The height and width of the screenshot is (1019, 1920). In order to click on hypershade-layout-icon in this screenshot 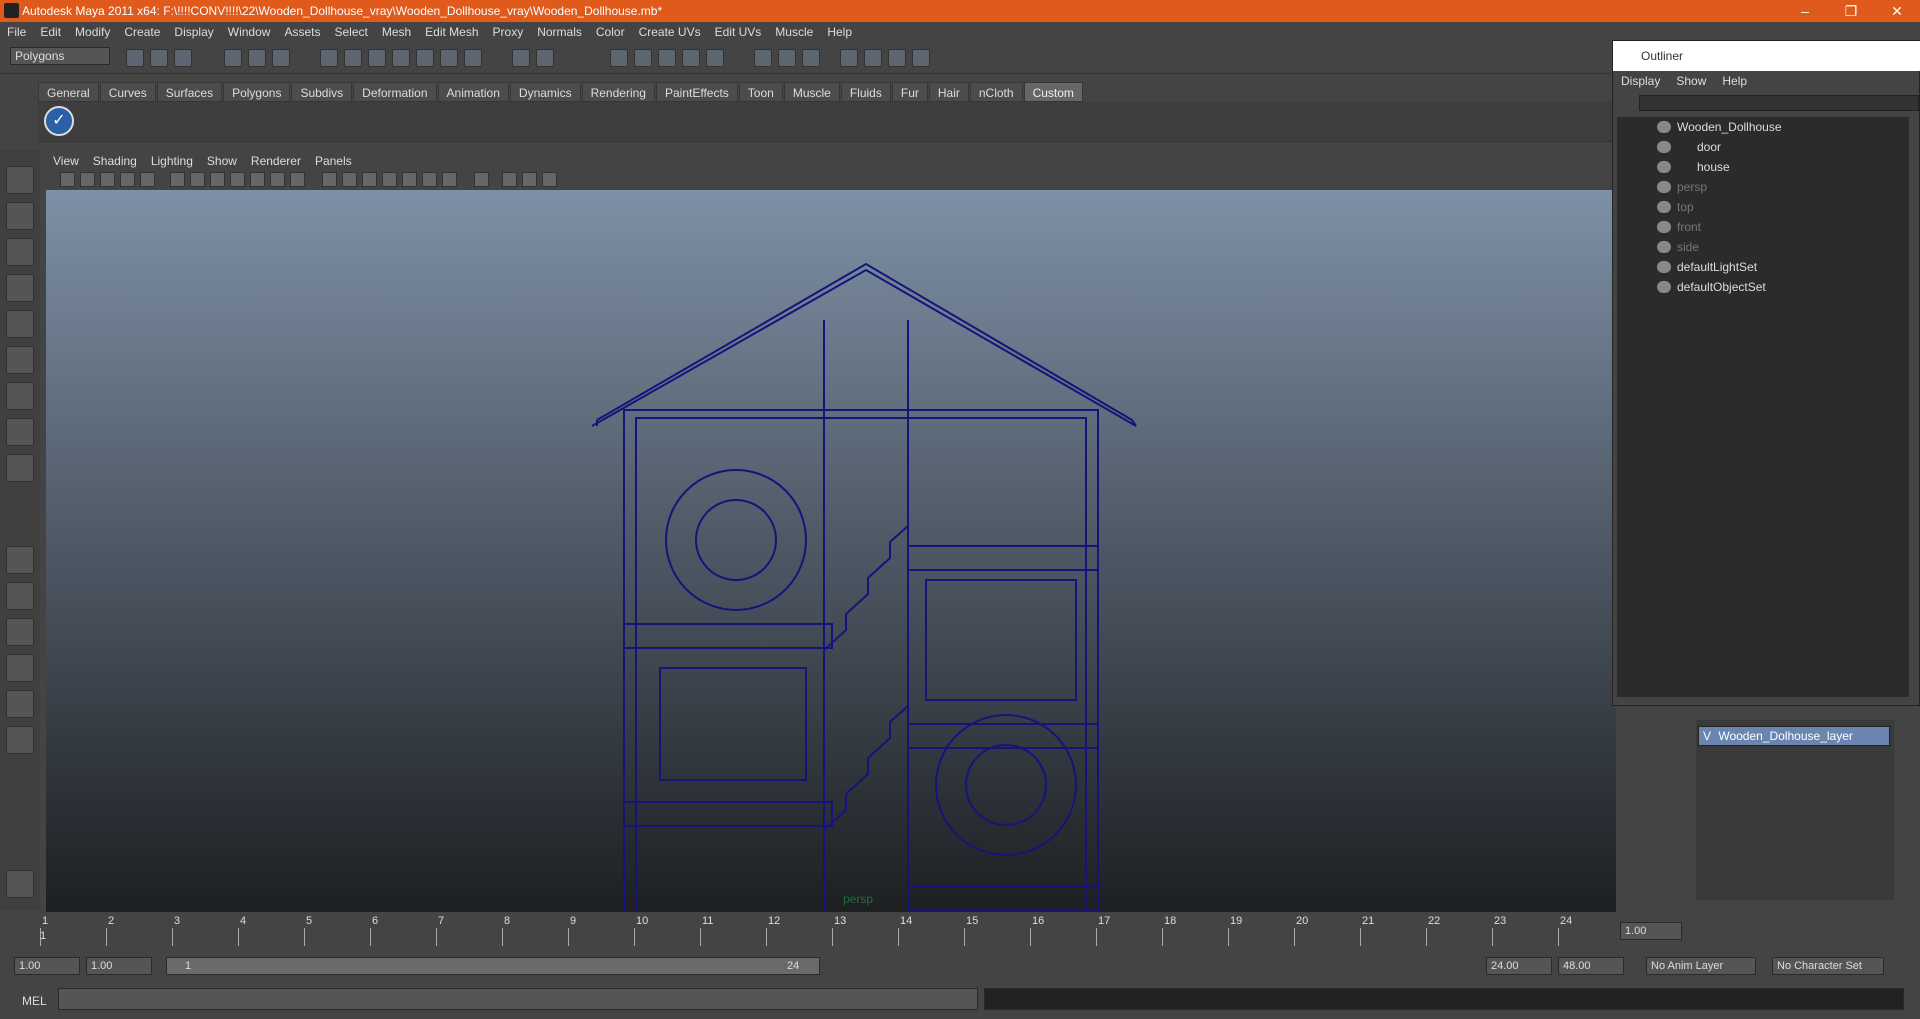, I will do `click(20, 704)`.